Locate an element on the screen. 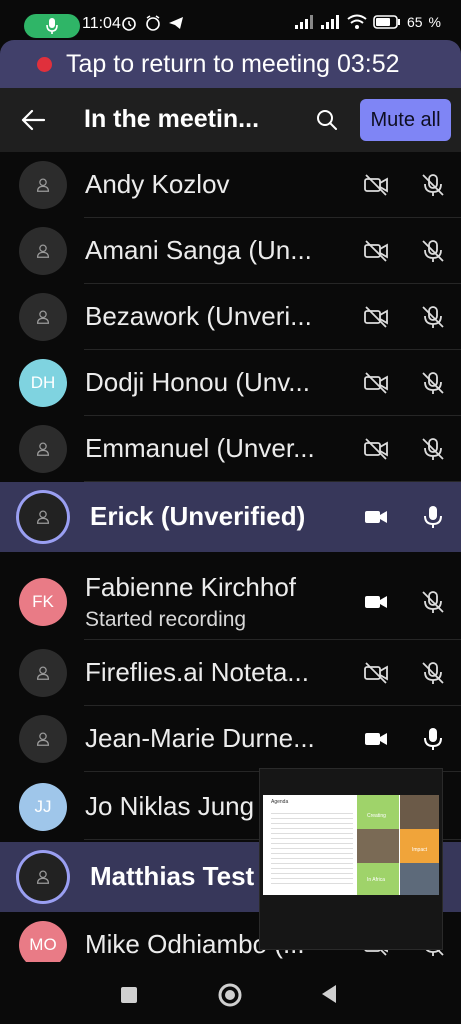 The image size is (461, 1024). home-circle-icon is located at coordinates (230, 995).